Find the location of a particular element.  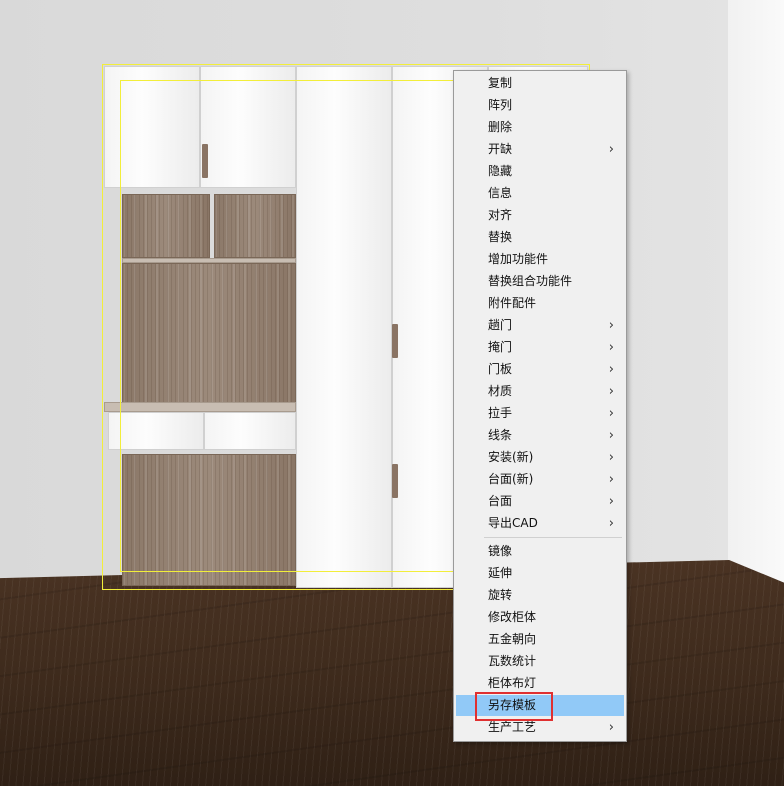

drawer-right is located at coordinates (250, 431).